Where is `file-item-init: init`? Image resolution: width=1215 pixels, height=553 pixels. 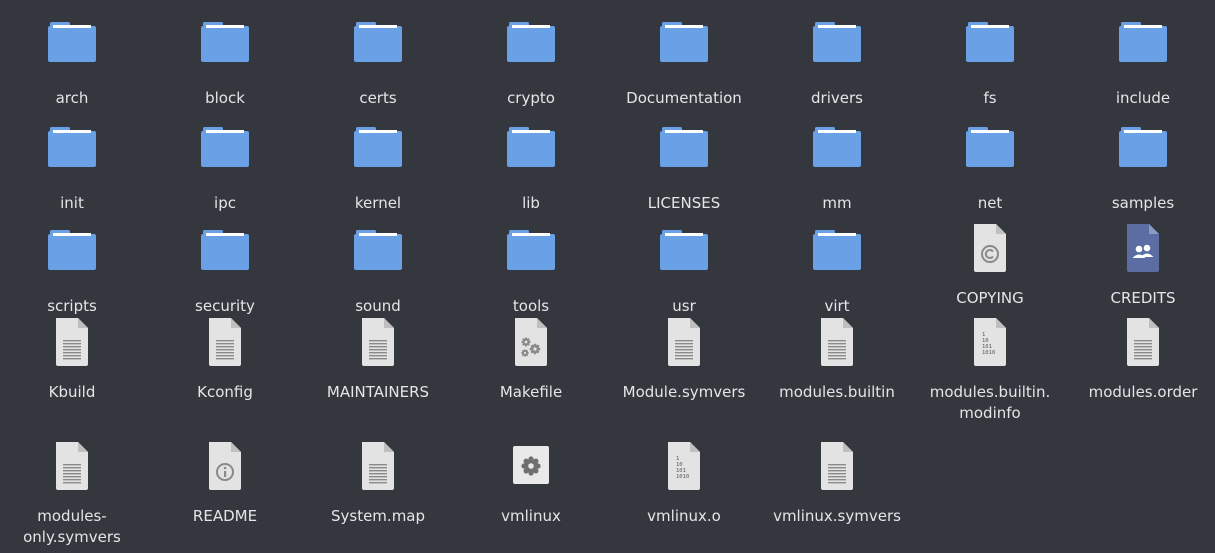
file-item-init: init is located at coordinates (73, 166).